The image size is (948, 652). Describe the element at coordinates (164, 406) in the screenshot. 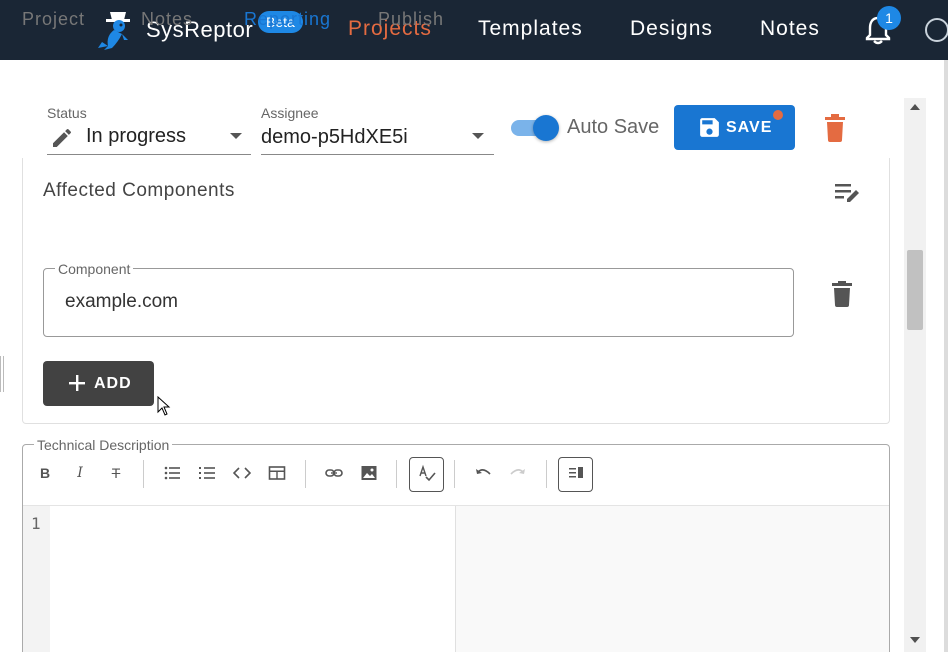

I see `mouse-cursor-icon` at that location.